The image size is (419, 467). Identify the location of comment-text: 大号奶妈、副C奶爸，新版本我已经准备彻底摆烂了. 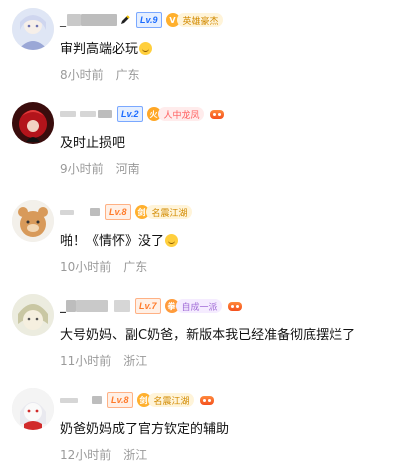
(208, 335).